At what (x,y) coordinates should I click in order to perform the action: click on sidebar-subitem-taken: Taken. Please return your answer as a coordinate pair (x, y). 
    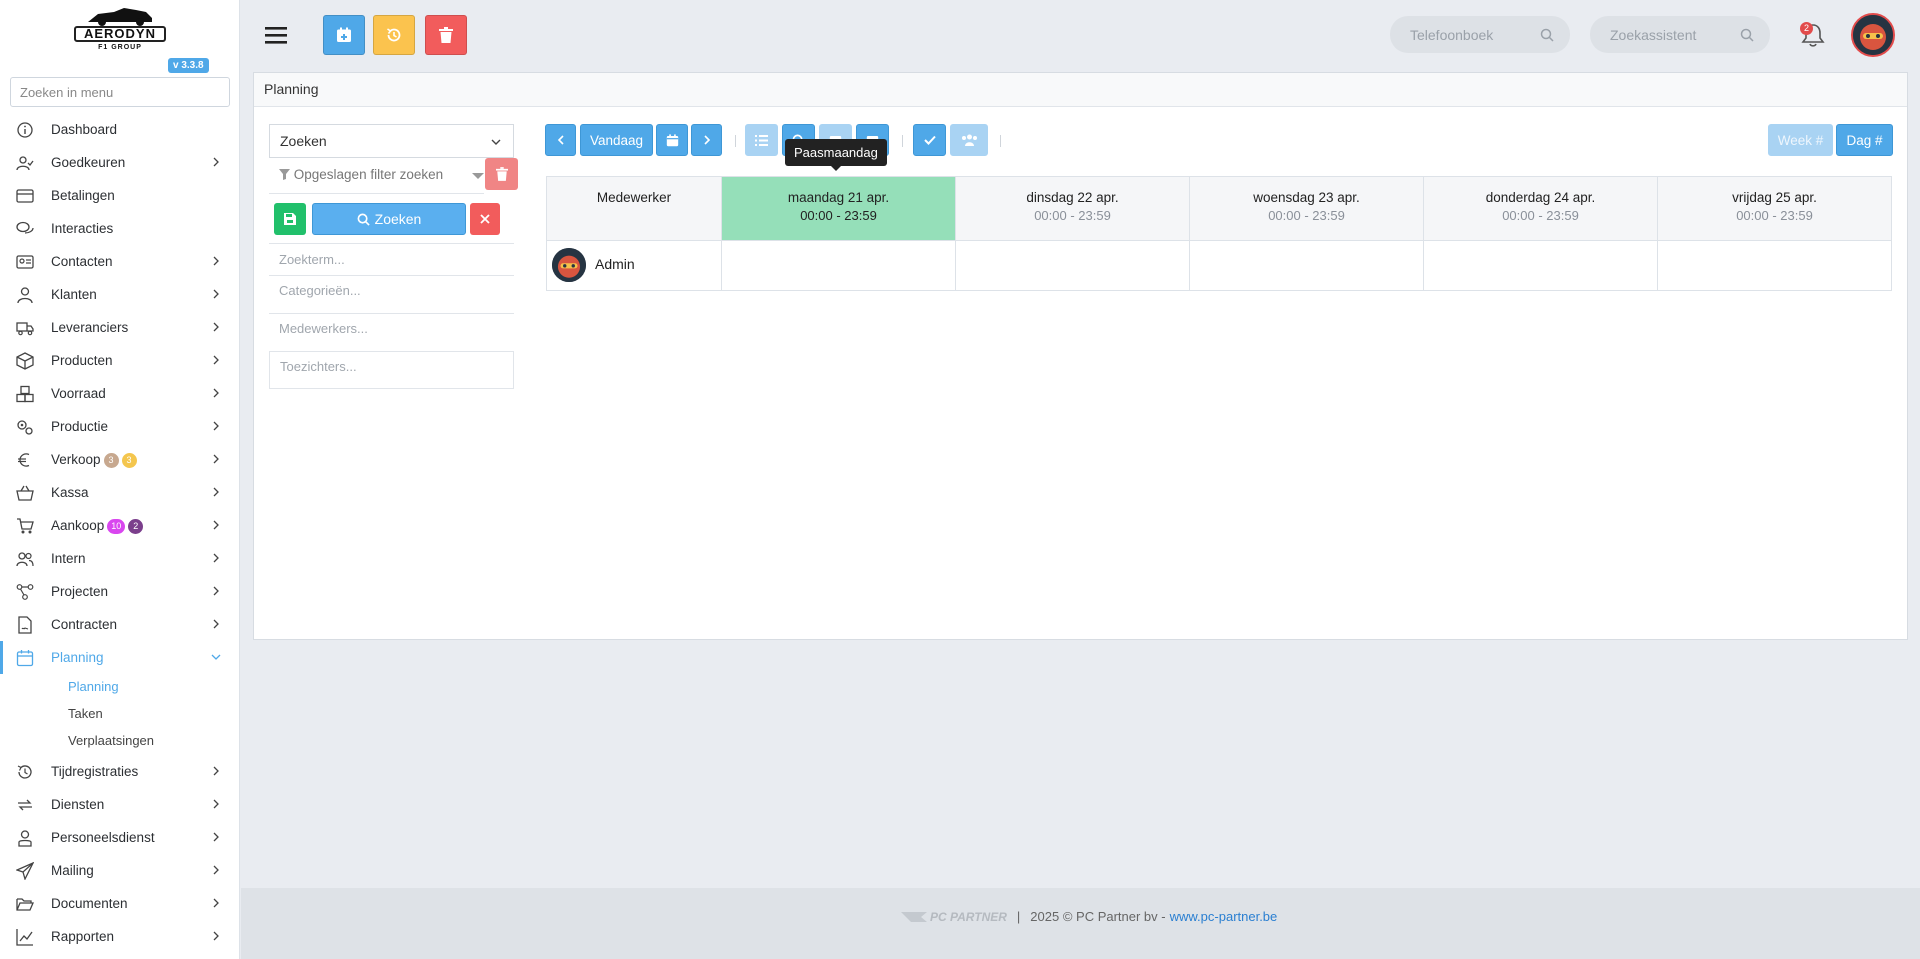
    Looking at the image, I should click on (119, 714).